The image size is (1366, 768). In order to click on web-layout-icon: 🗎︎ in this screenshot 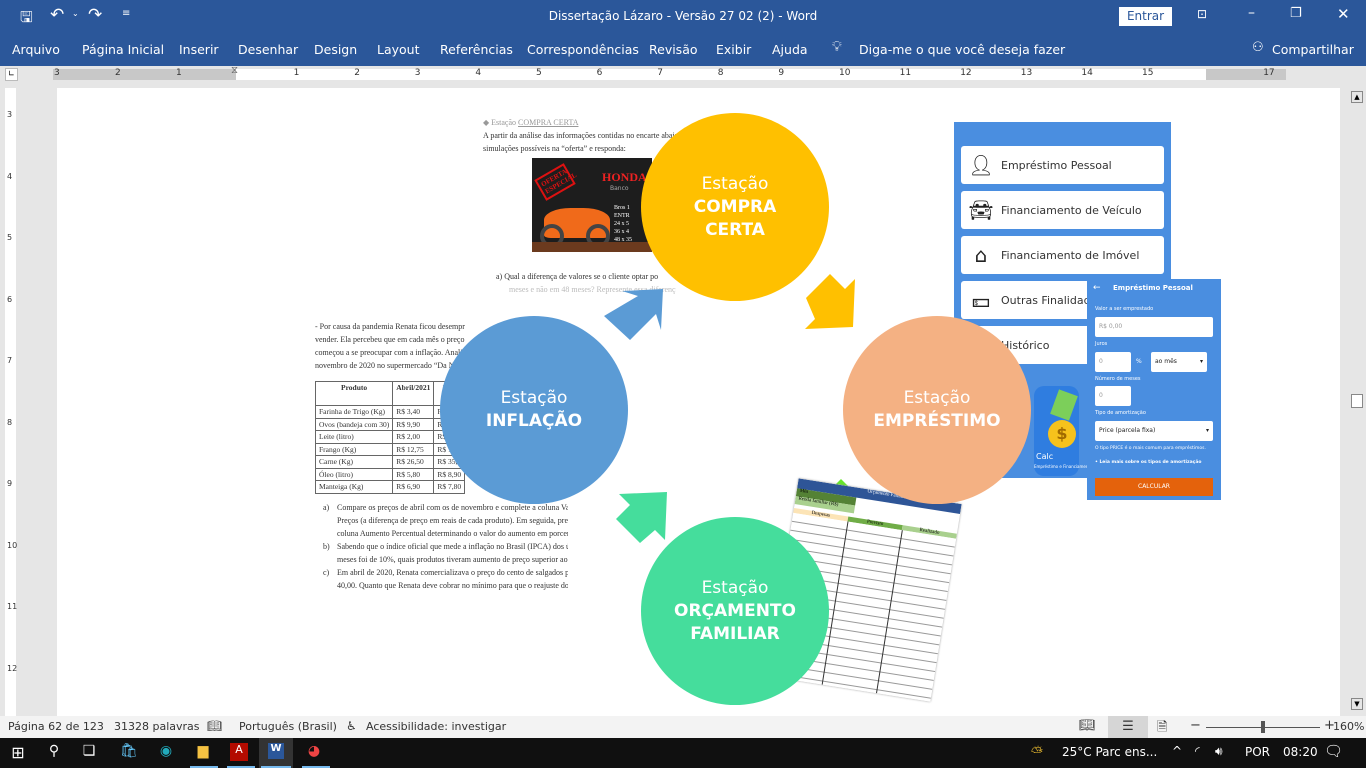, I will do `click(1162, 729)`.